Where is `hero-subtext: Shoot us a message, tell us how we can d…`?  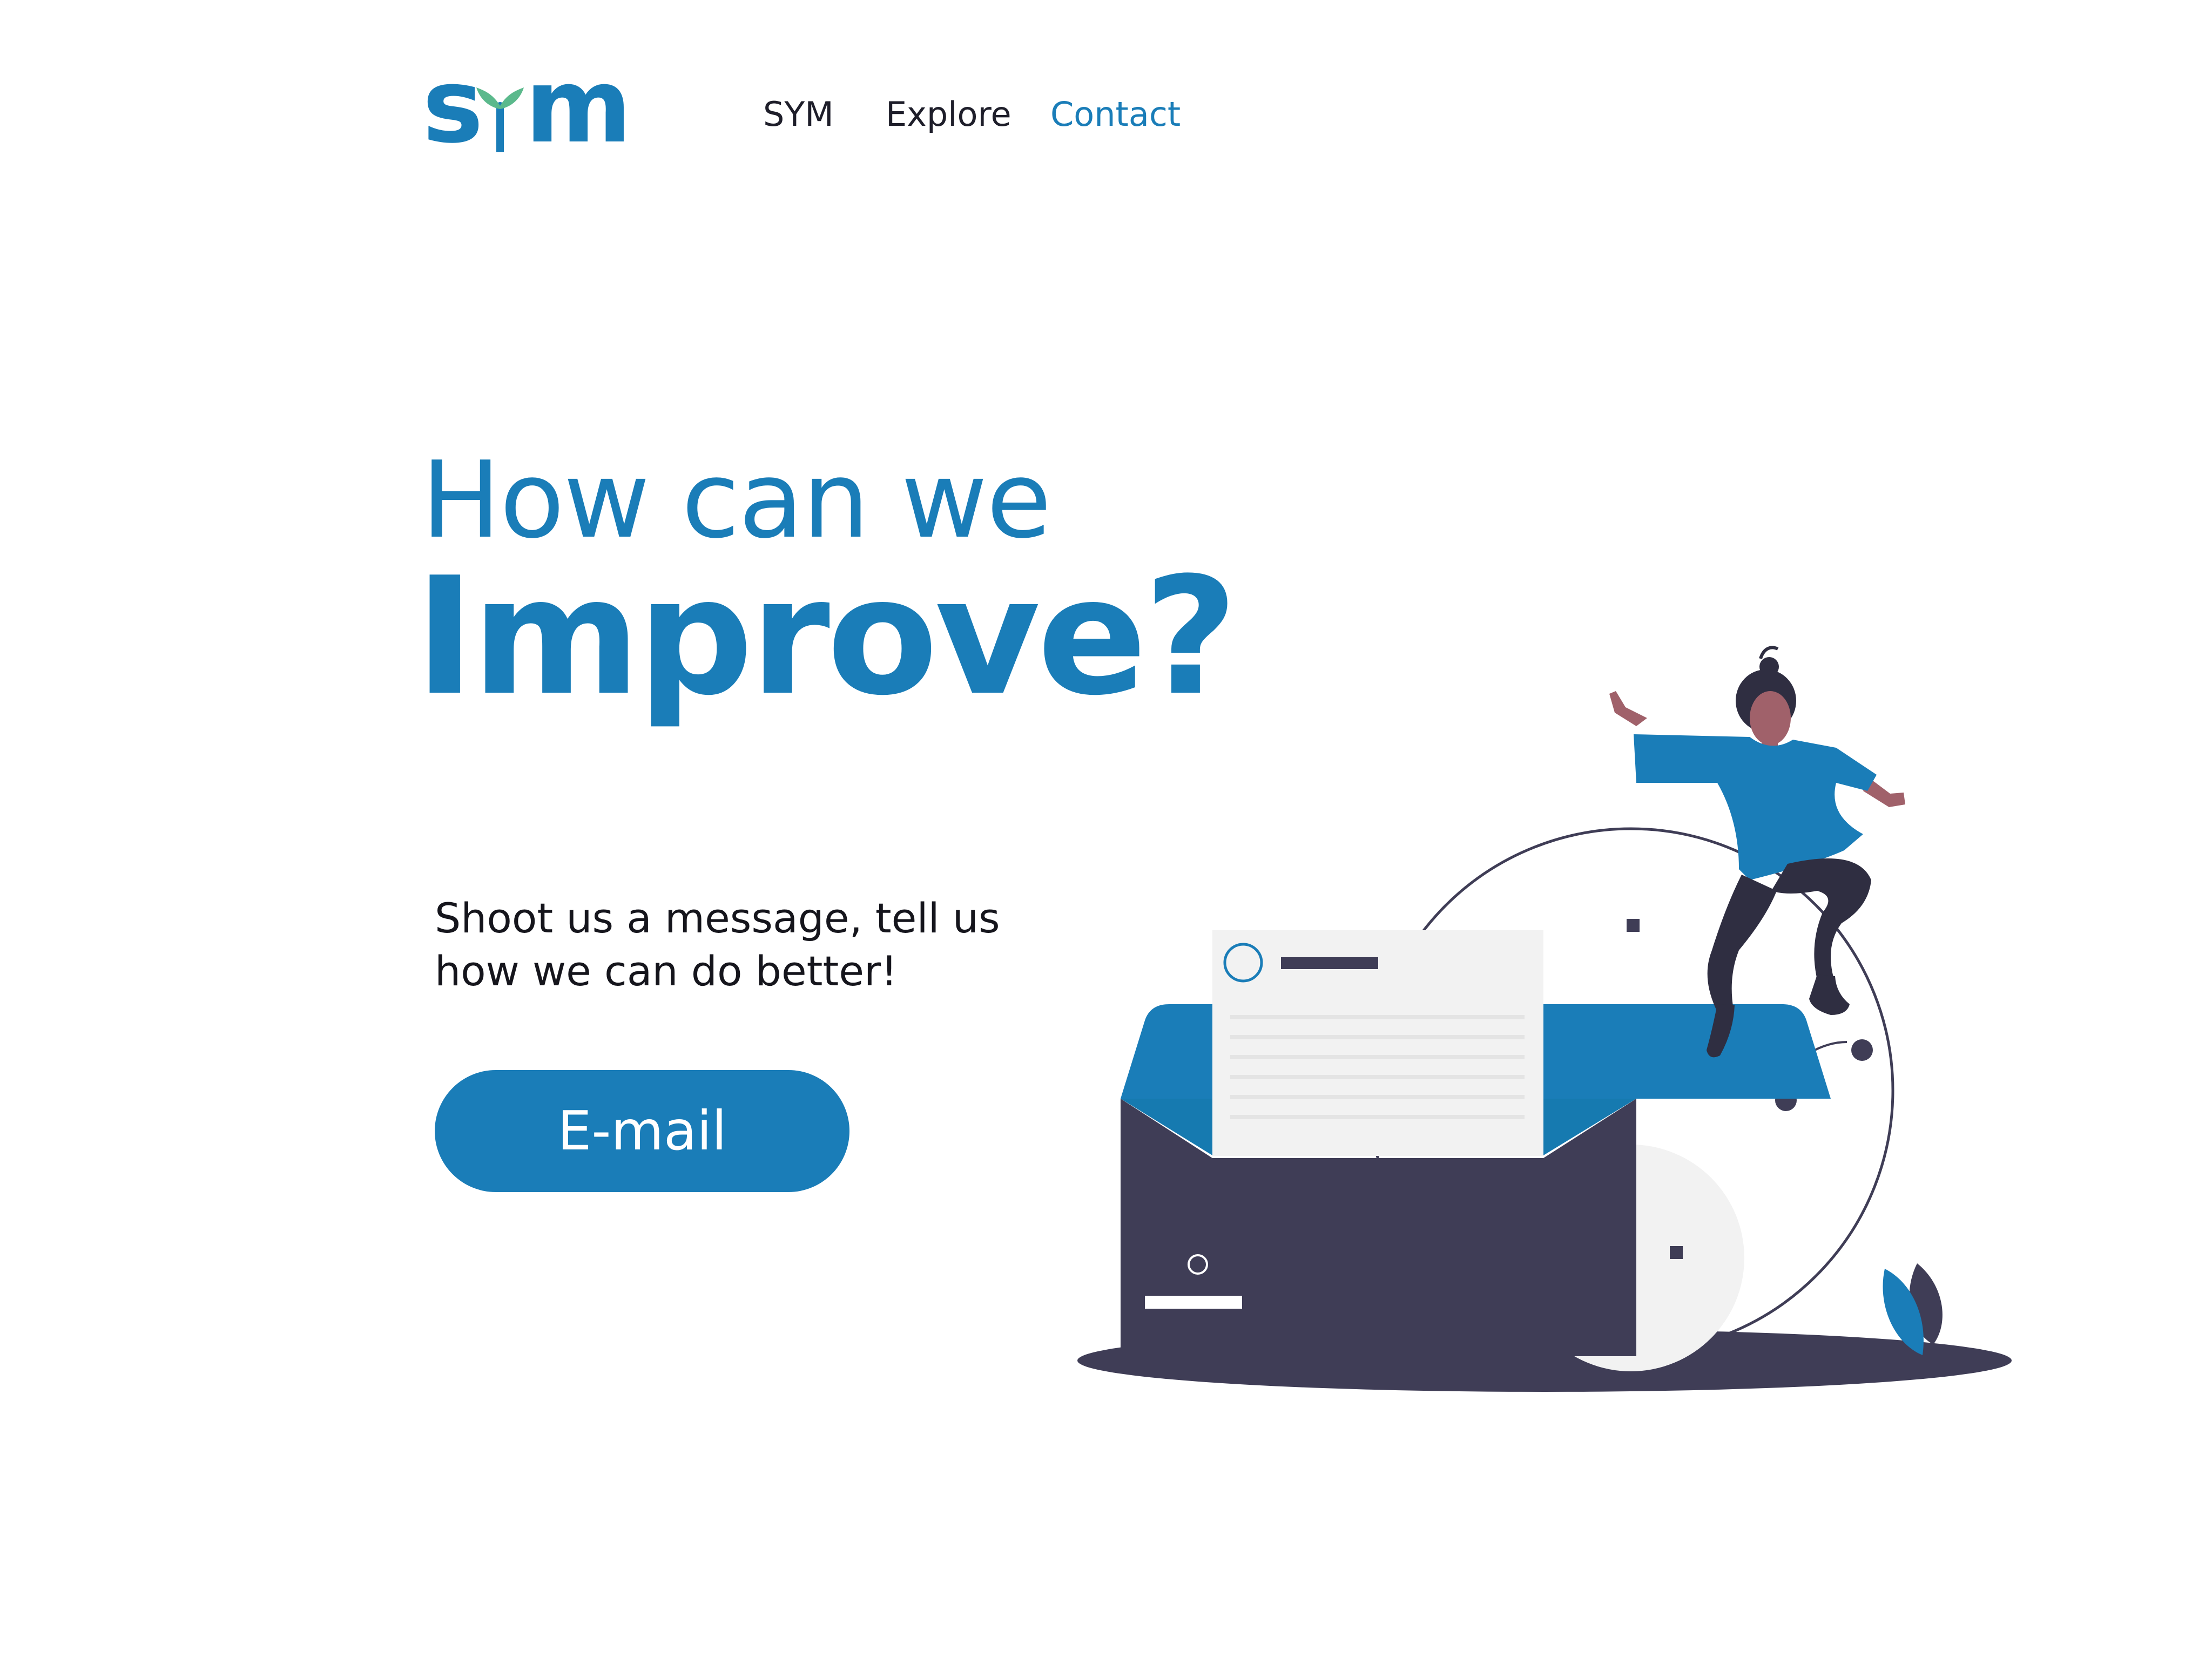 hero-subtext: Shoot us a message, tell us how we can d… is located at coordinates (759, 945).